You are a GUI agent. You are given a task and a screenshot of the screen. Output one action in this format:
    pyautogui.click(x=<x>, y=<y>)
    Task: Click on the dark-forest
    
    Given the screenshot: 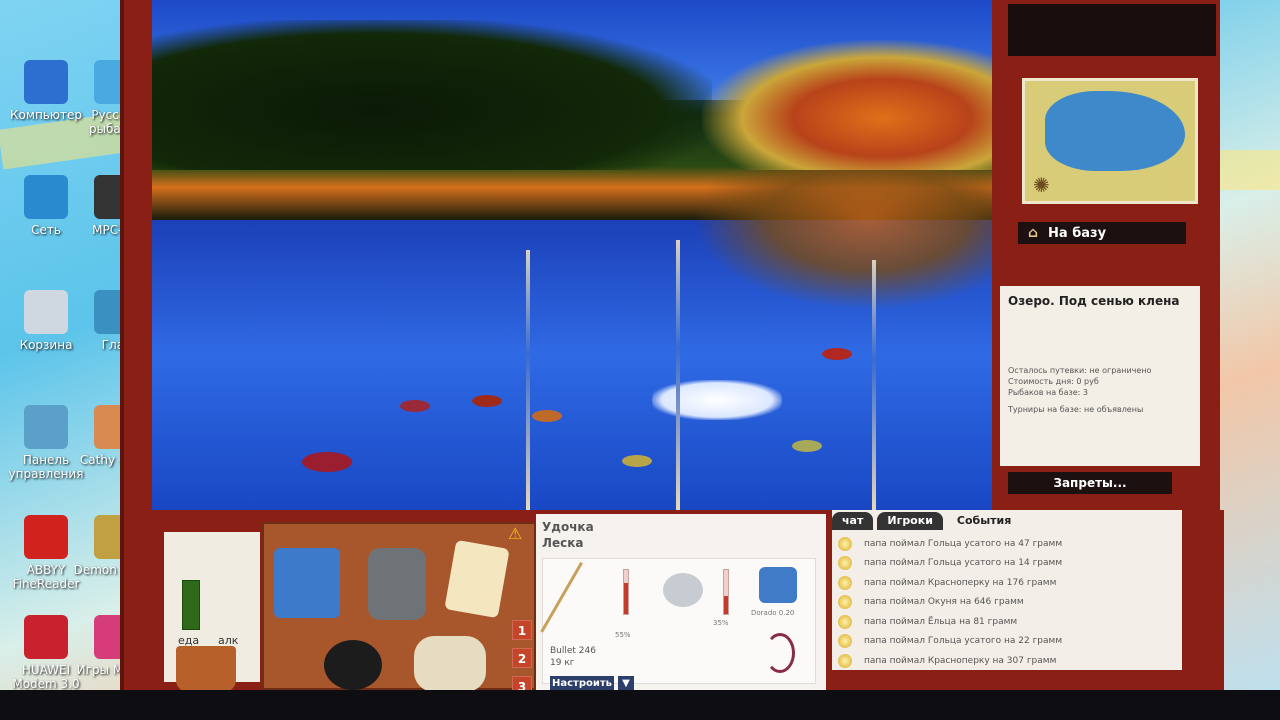 What is the action you would take?
    pyautogui.click(x=432, y=95)
    